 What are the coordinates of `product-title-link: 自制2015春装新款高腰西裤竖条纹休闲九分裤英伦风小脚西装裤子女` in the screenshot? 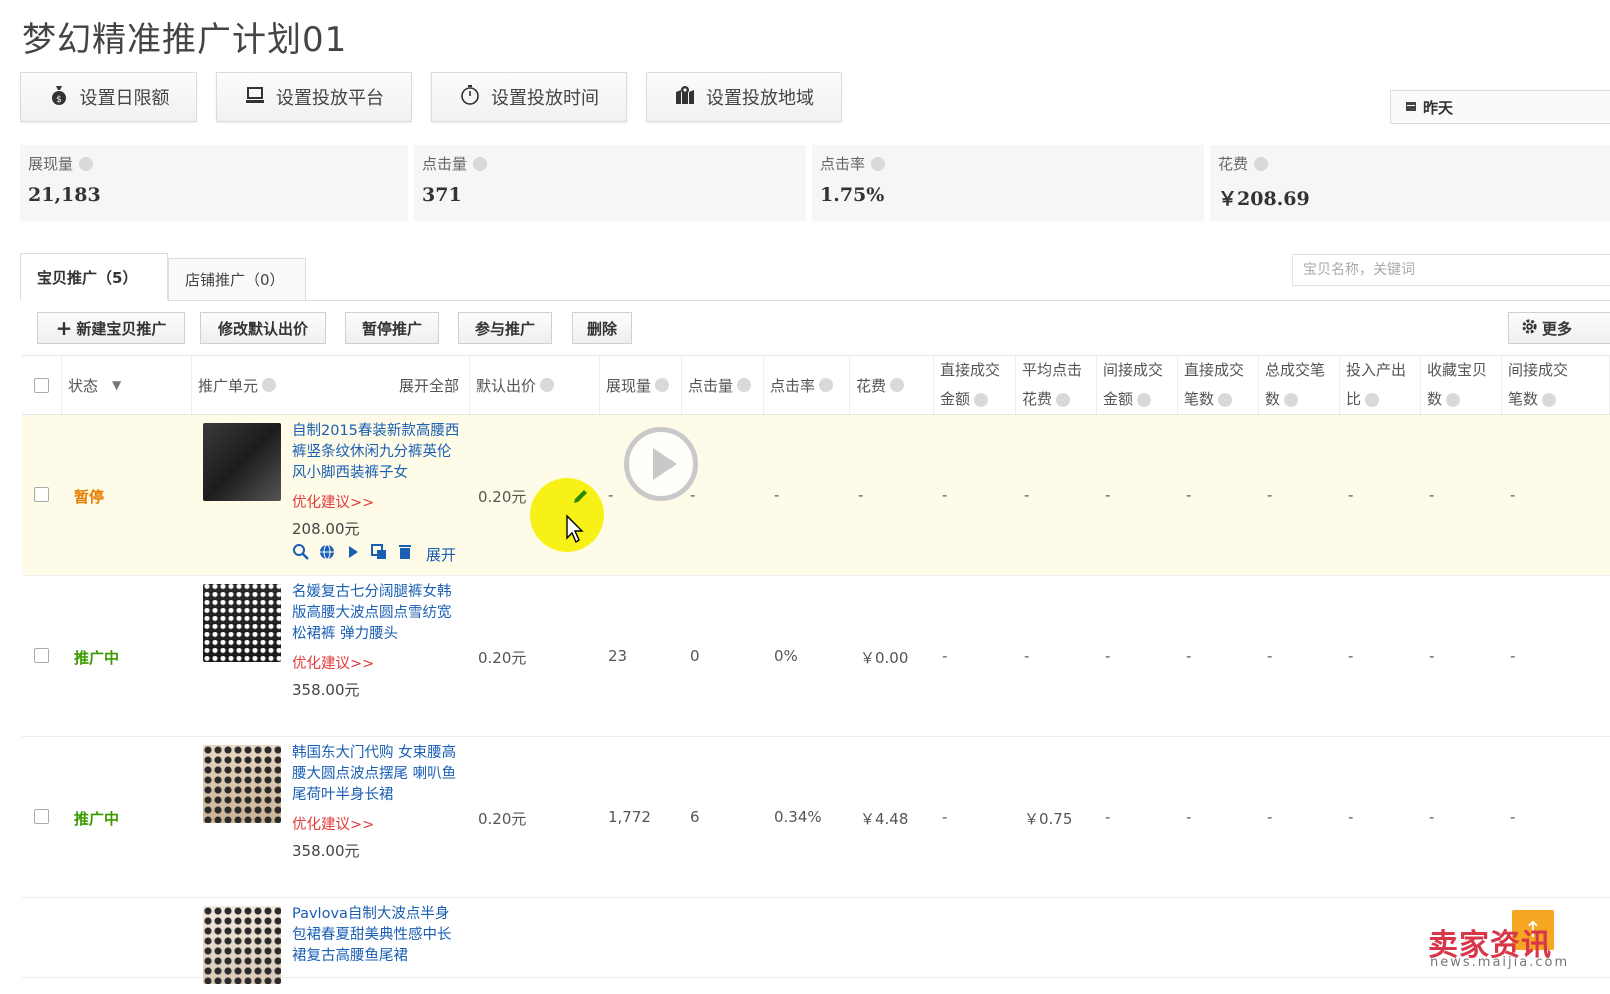 It's located at (377, 452).